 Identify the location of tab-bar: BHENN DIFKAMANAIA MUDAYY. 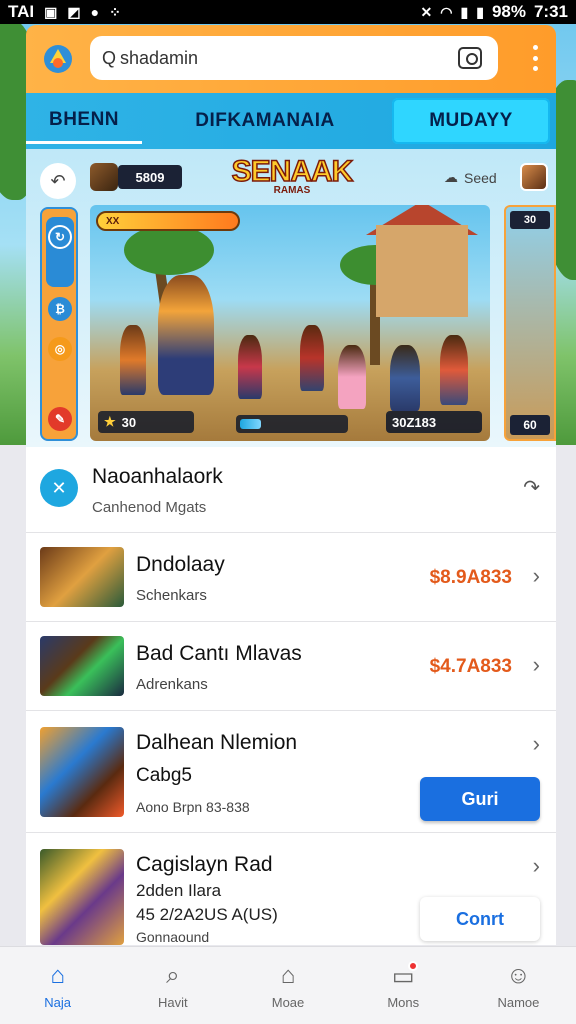
(291, 121).